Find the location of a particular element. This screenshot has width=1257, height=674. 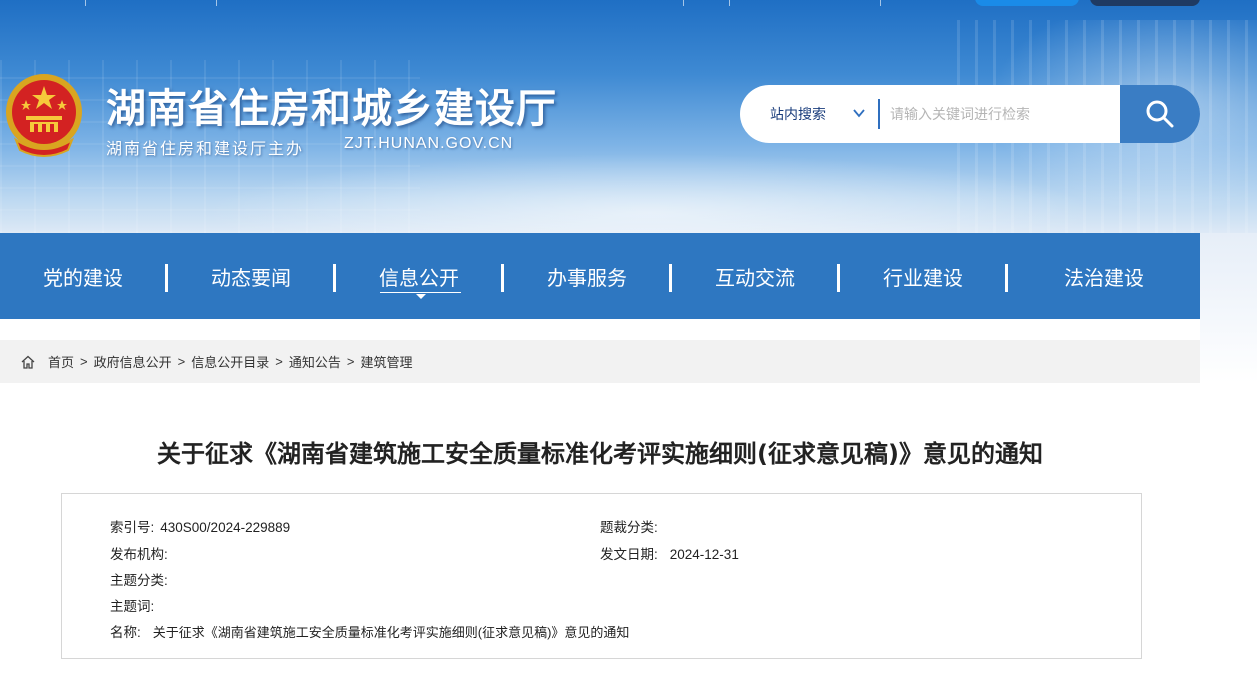

nav-item-label: 党的建设 is located at coordinates (83, 277).